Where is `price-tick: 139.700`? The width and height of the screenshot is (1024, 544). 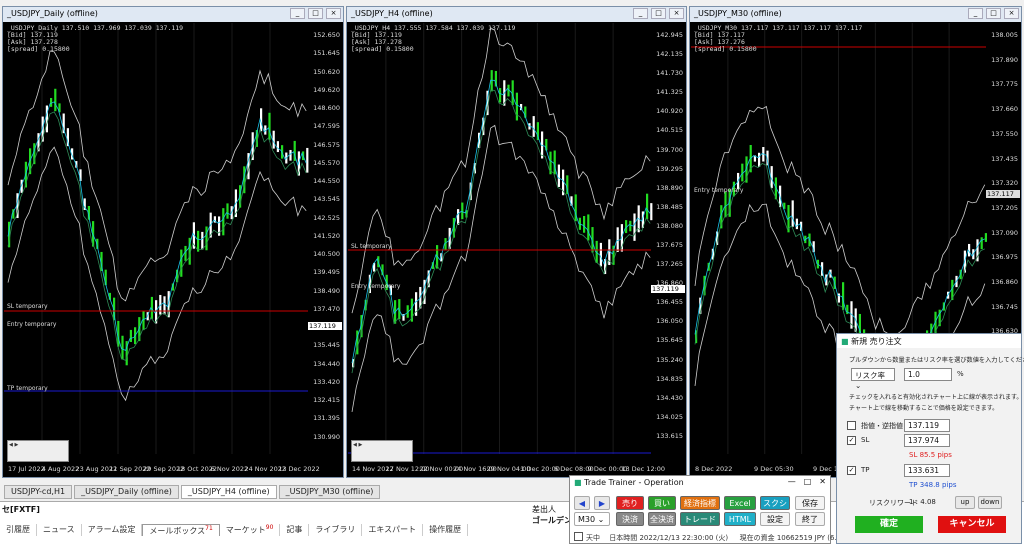 price-tick: 139.700 is located at coordinates (669, 149).